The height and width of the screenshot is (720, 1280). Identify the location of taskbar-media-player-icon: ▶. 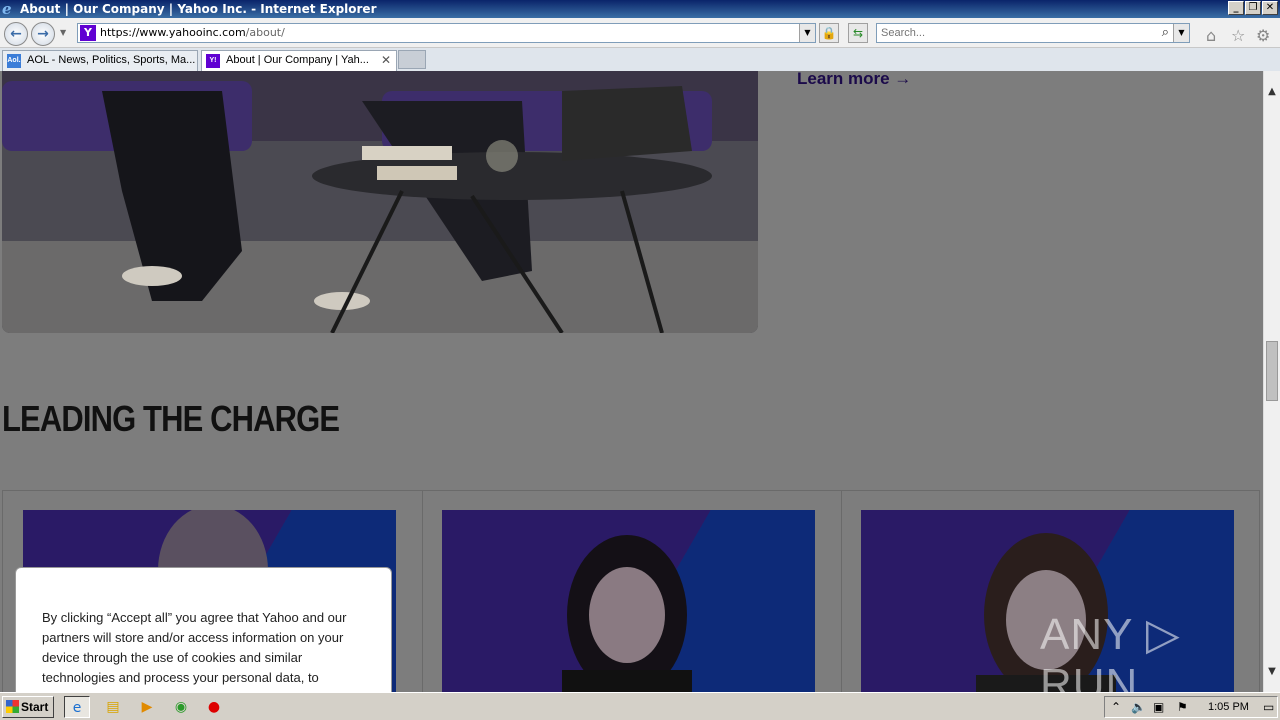
(147, 707).